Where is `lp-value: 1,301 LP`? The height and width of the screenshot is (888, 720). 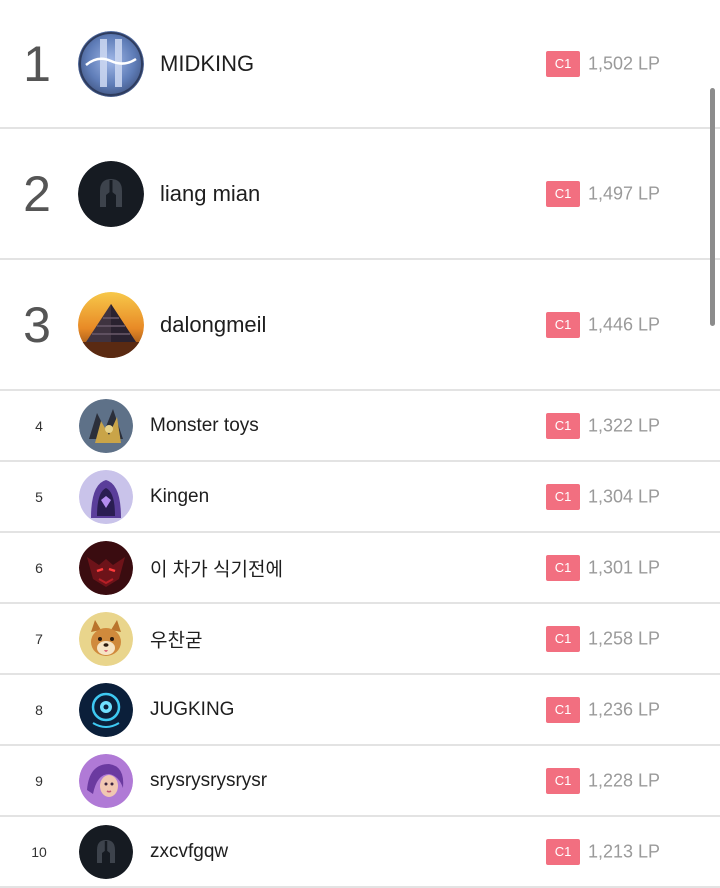
lp-value: 1,301 LP is located at coordinates (624, 567).